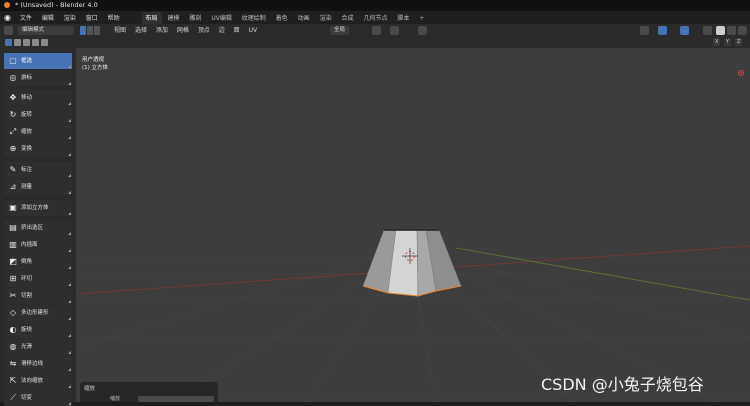 Image resolution: width=750 pixels, height=406 pixels. I want to click on tool-label: 变换, so click(27, 149).